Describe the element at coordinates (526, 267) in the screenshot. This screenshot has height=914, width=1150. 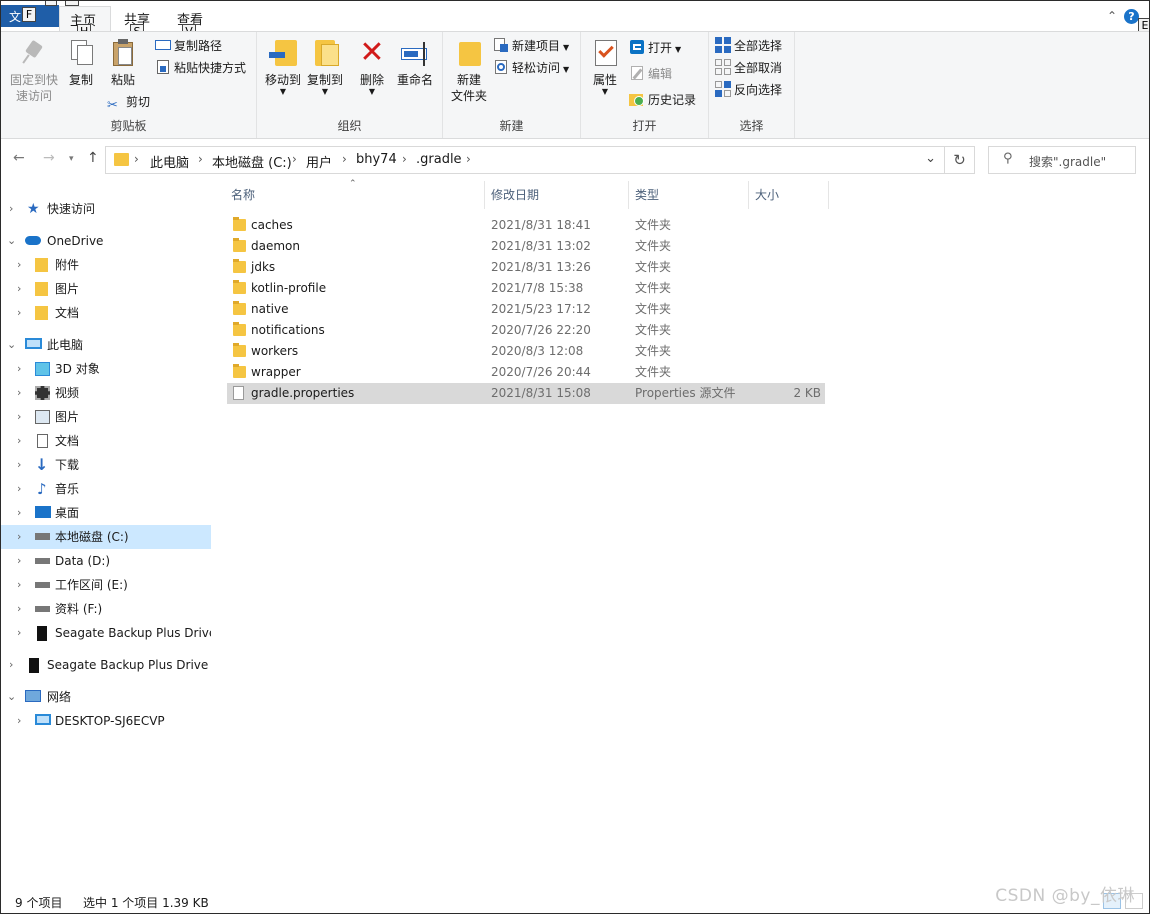
I see `table-row: jdks 2021/8/31 13:26 文件夹` at that location.